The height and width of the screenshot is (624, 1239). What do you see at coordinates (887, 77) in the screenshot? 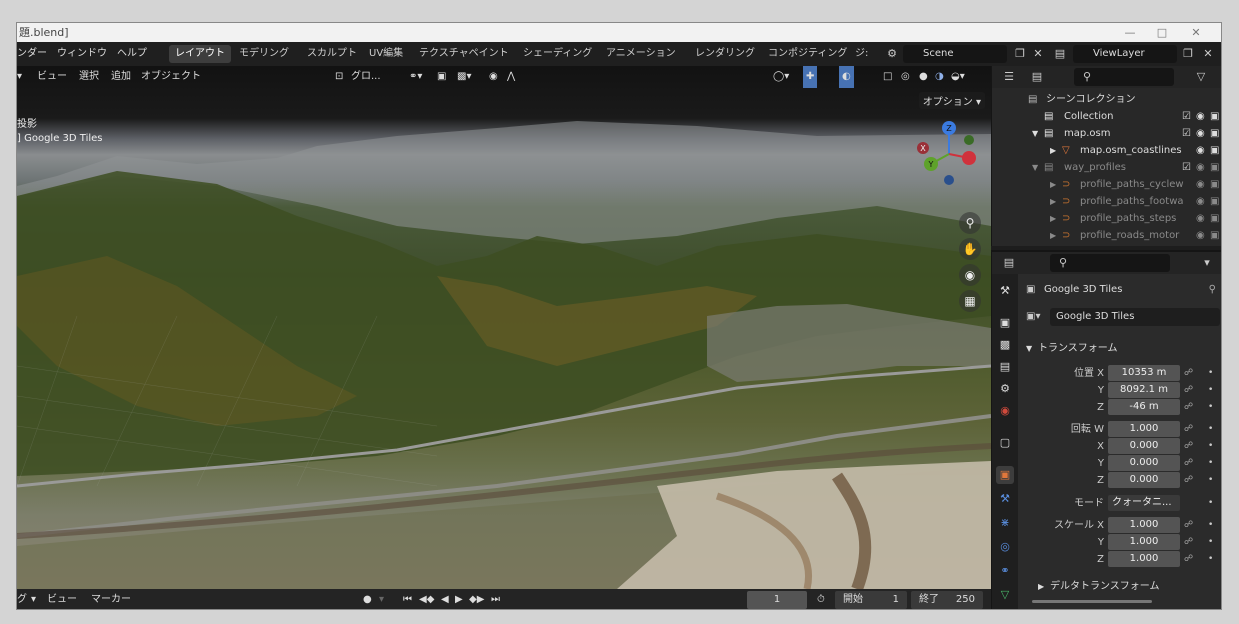
I see `xray-icon: □` at bounding box center [887, 77].